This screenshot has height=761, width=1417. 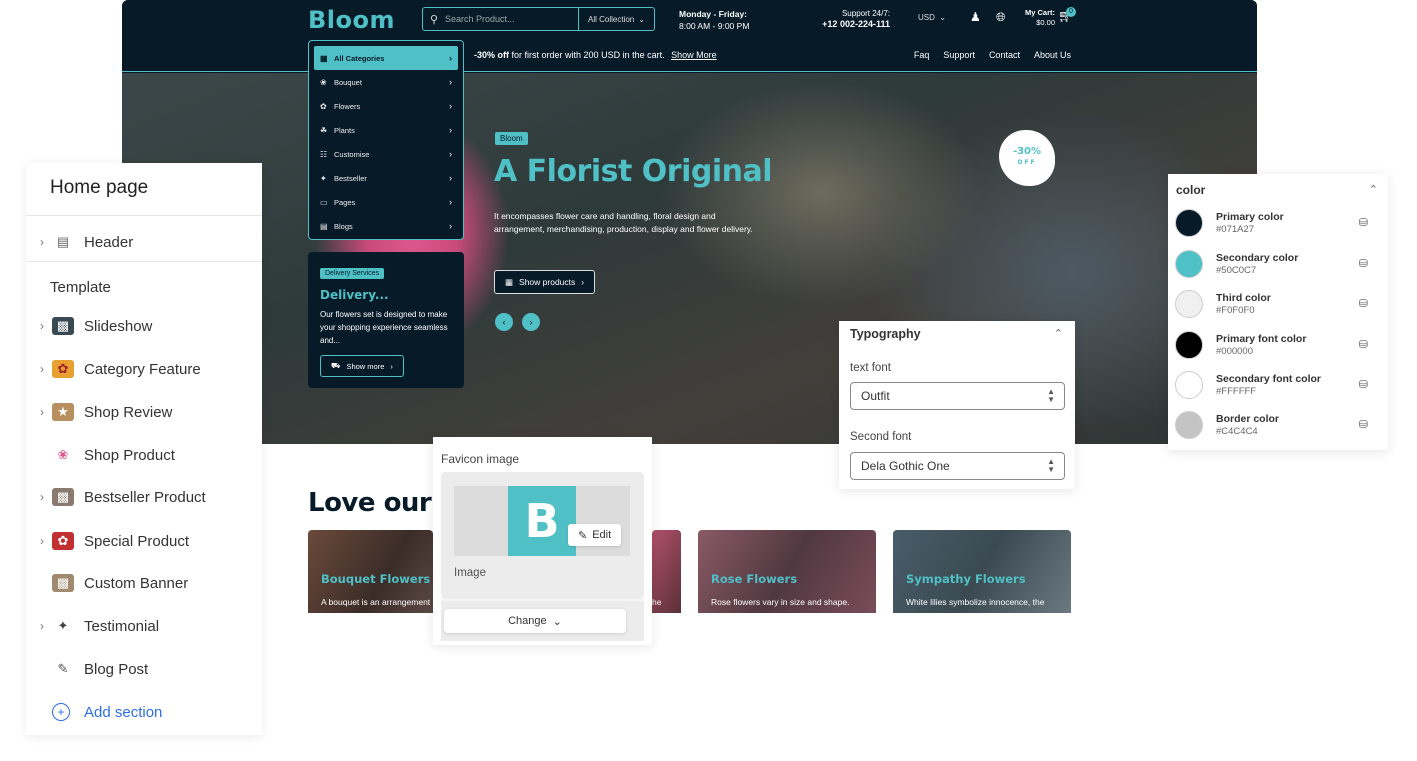 I want to click on sidebar-item-label: Custom Banner, so click(x=136, y=583).